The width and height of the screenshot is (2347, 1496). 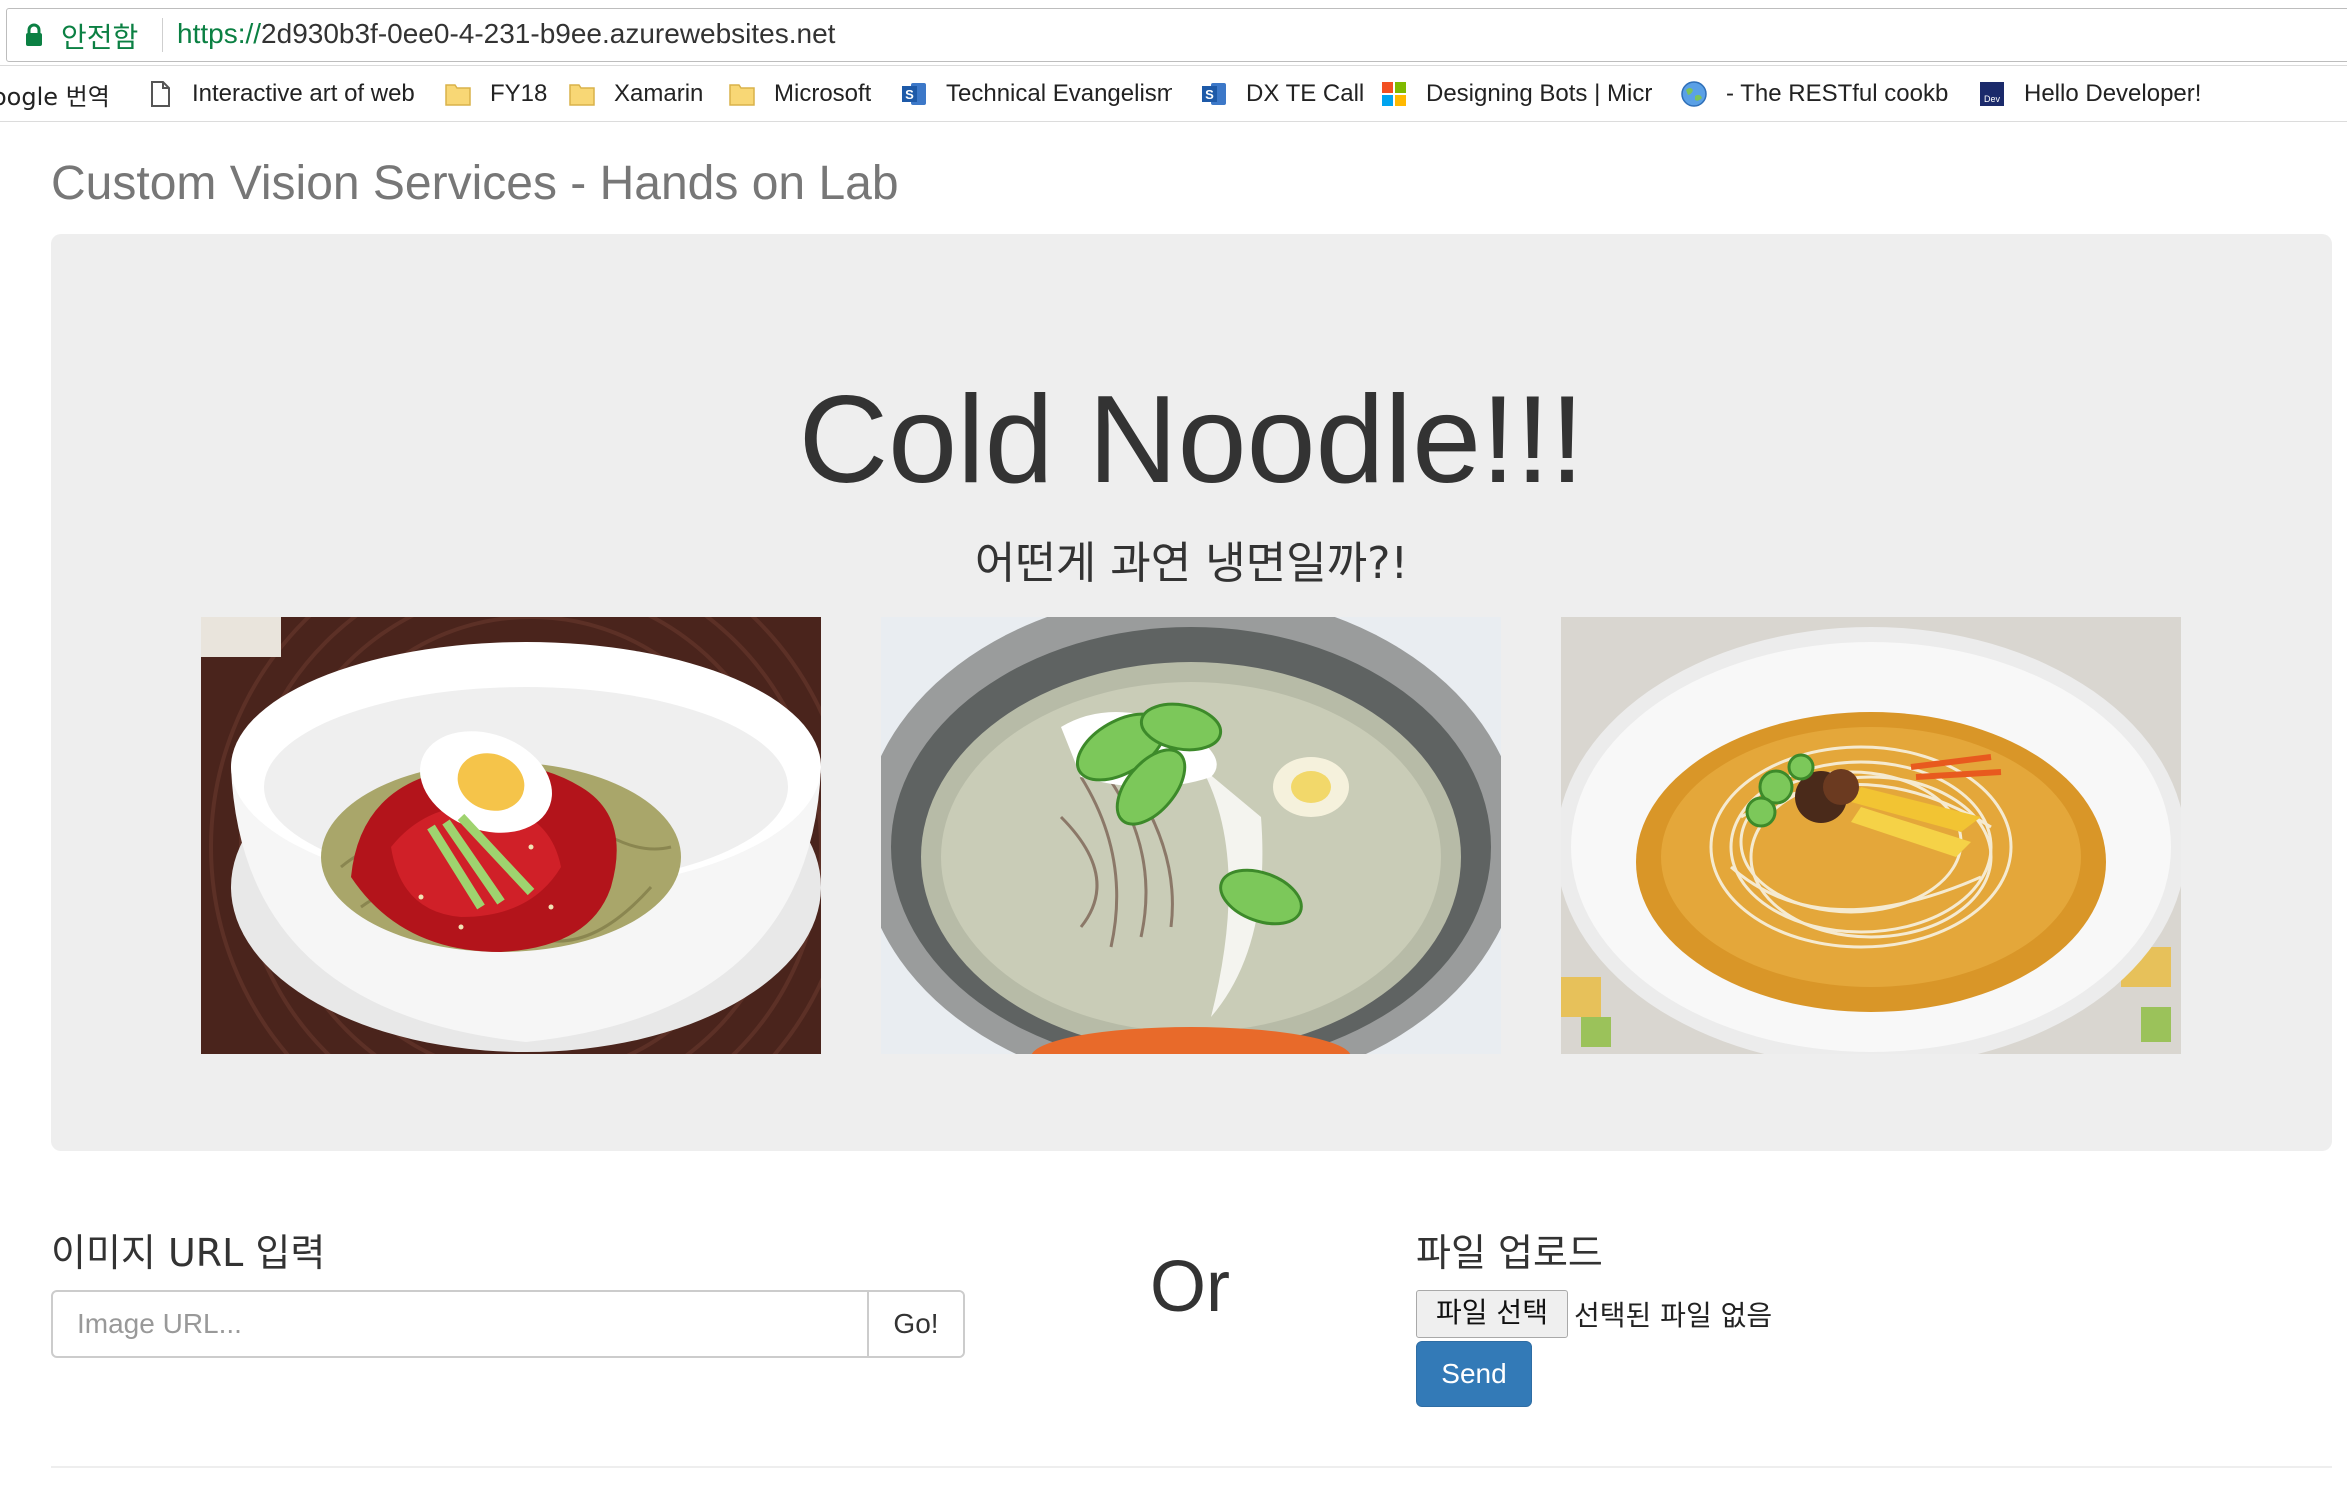 What do you see at coordinates (1539, 93) in the screenshot?
I see `bookmark-label: Designing Bots | Micr` at bounding box center [1539, 93].